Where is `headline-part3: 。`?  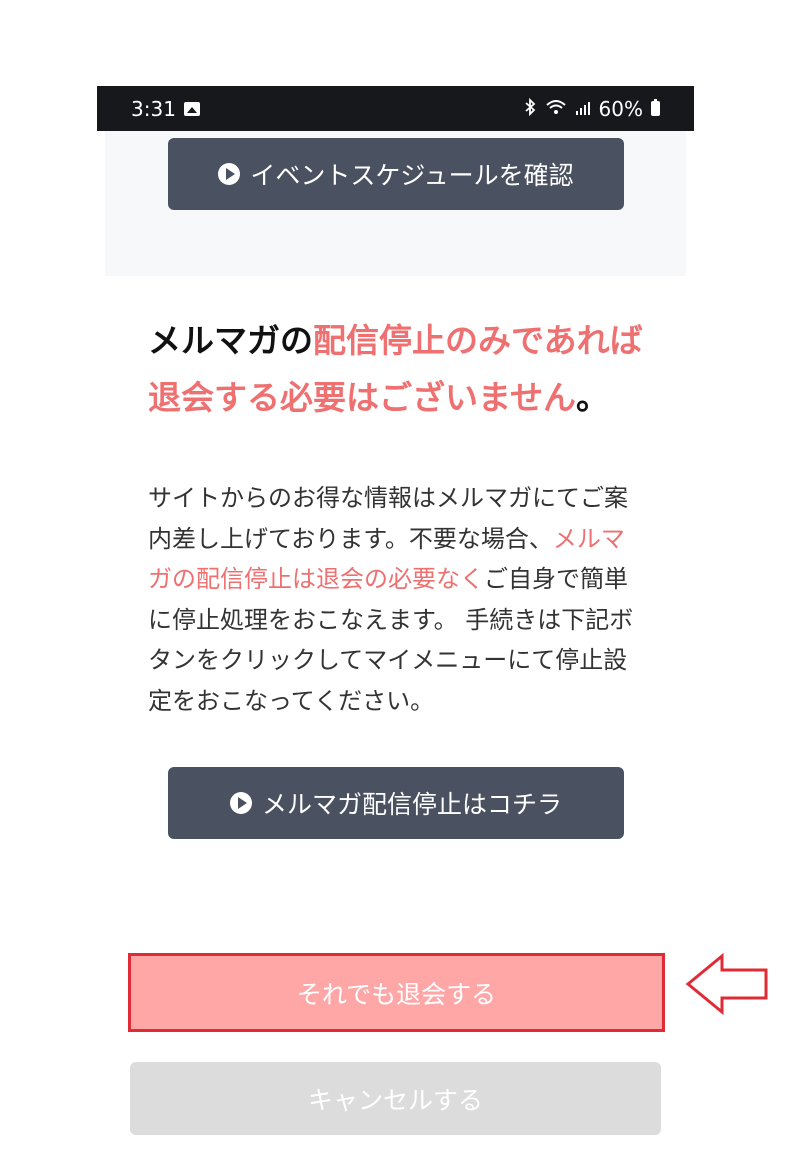 headline-part3: 。 is located at coordinates (593, 397).